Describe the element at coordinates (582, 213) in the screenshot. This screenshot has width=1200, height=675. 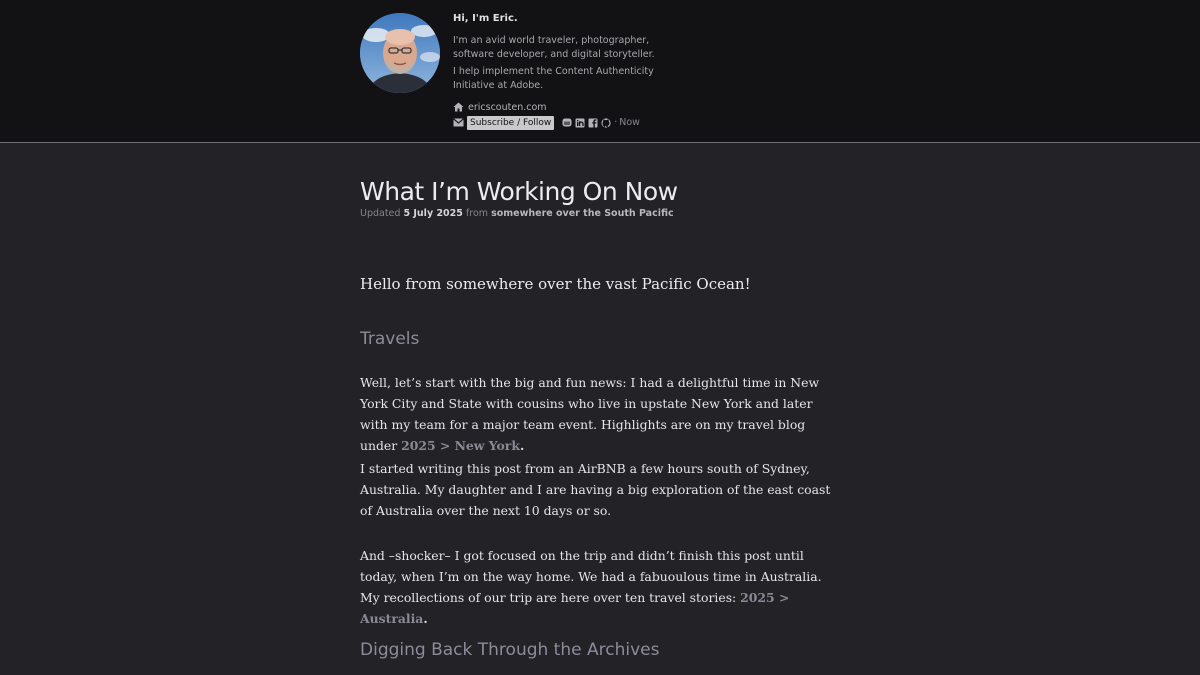
I see `post-location: somewhere over the South Pacific` at that location.